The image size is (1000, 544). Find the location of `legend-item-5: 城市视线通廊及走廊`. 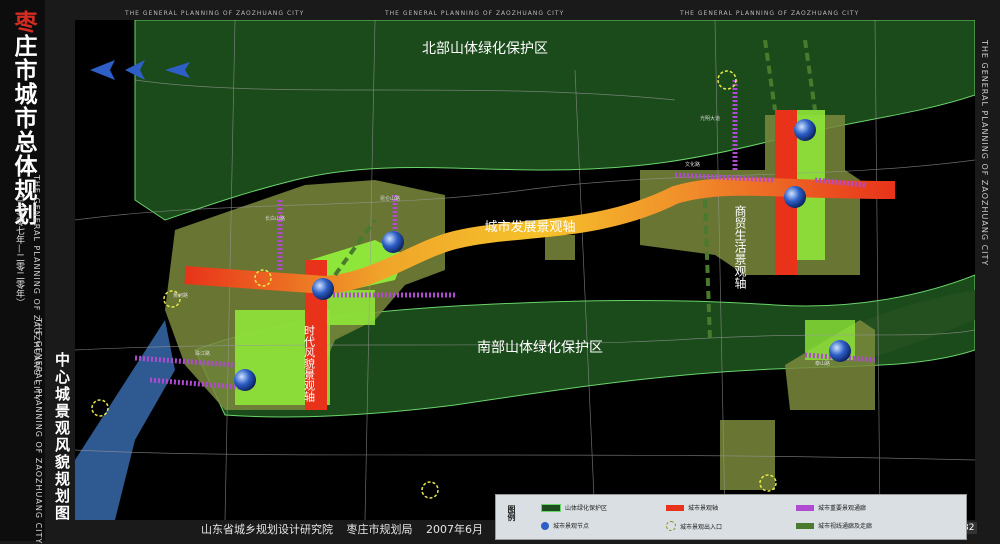

legend-item-5: 城市视线通廊及走廊 is located at coordinates (834, 525).